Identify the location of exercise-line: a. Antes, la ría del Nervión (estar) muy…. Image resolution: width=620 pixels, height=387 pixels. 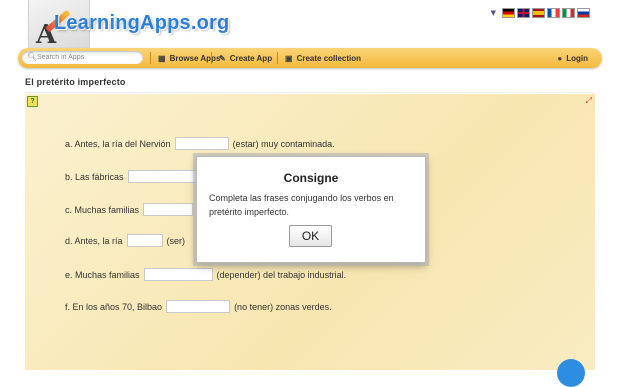
(200, 143).